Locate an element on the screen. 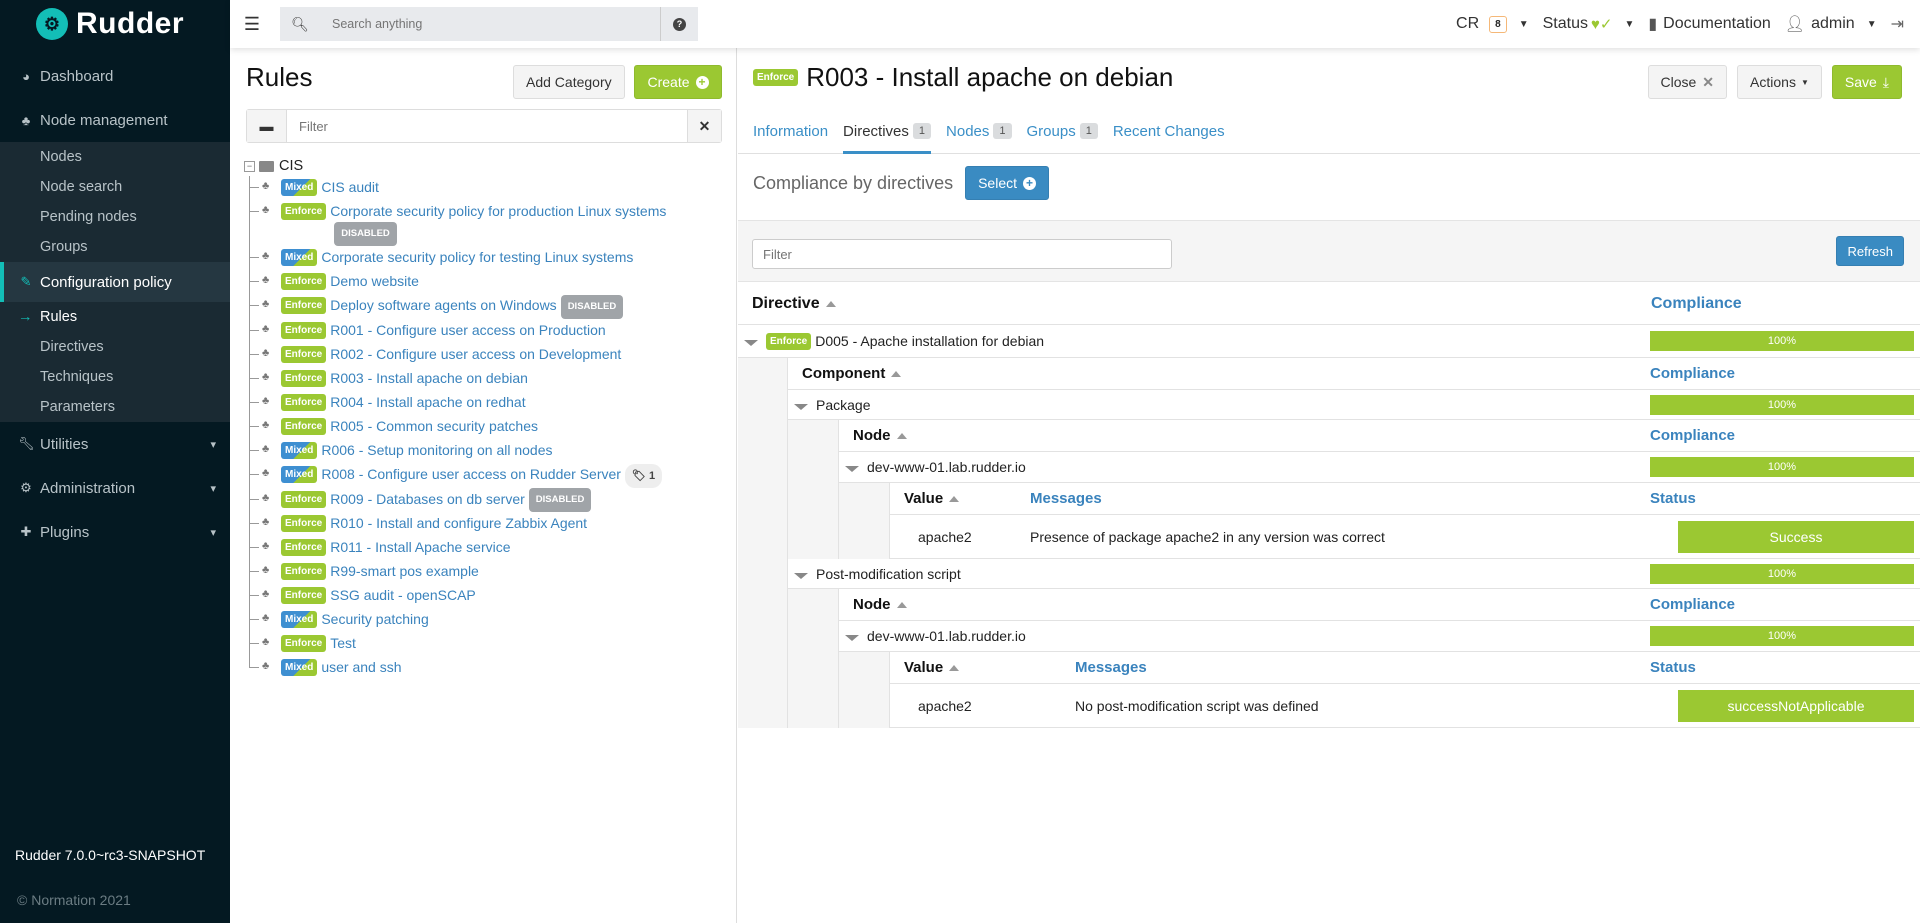  sidebar-item-utilities: 🔧︎ Utilities ▾ is located at coordinates (115, 444).